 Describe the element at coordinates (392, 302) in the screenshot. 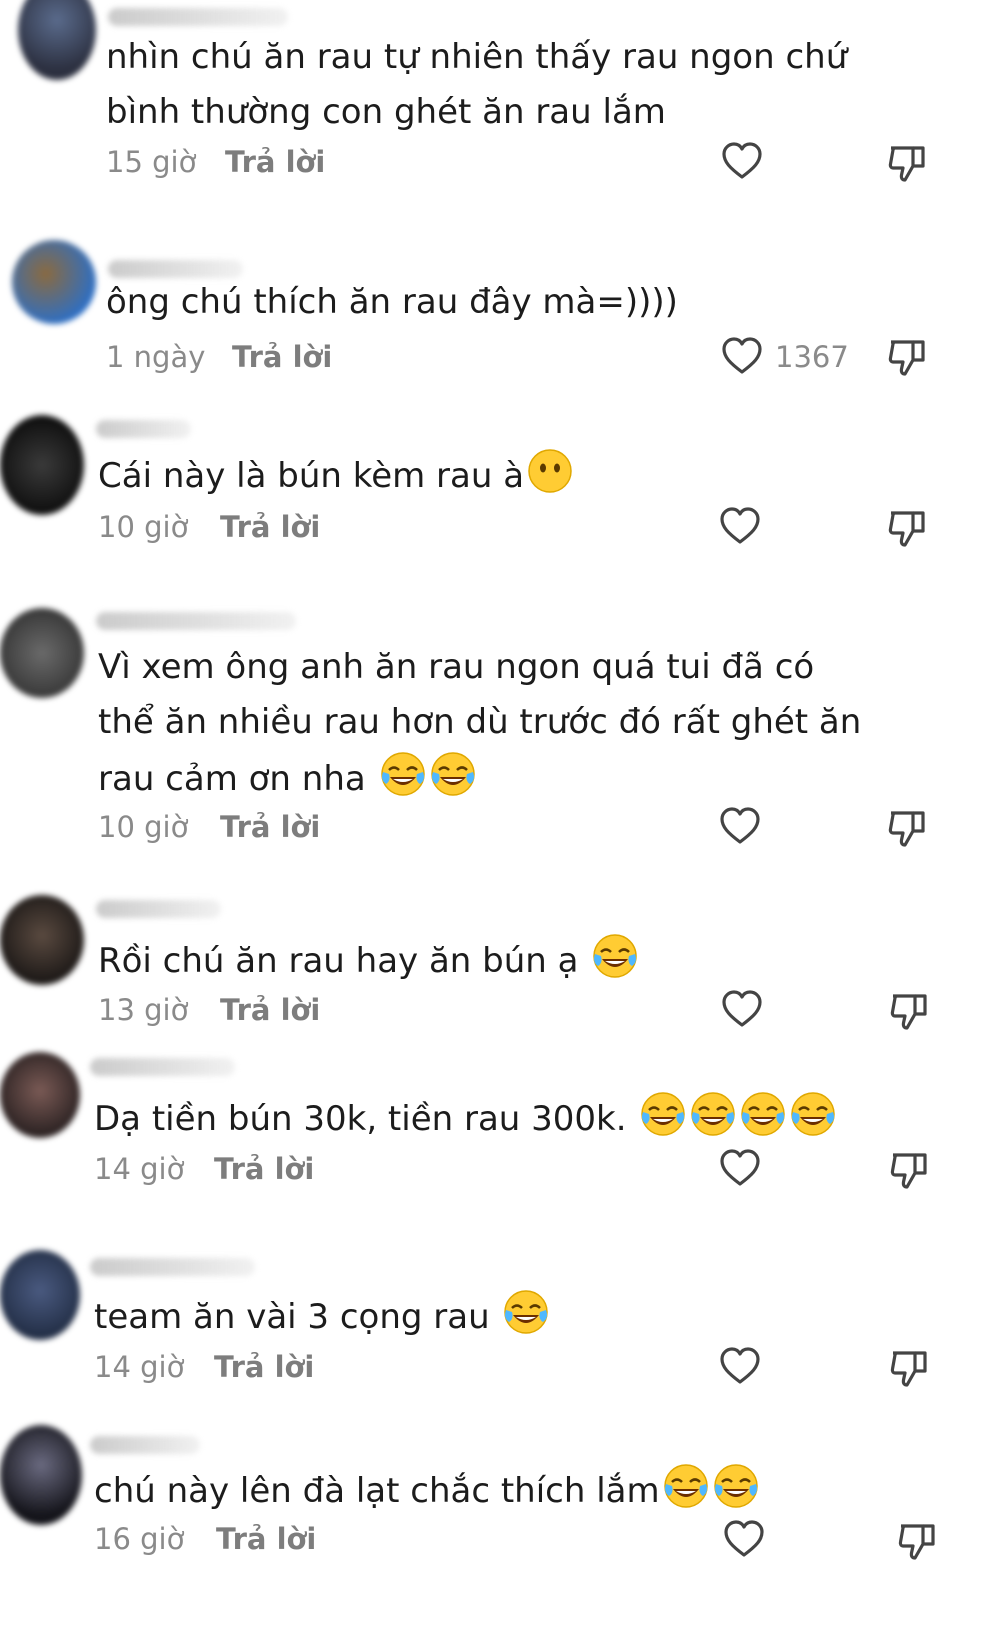

I see `comment-text: ông chú thích ăn rau đây mà=))))` at that location.